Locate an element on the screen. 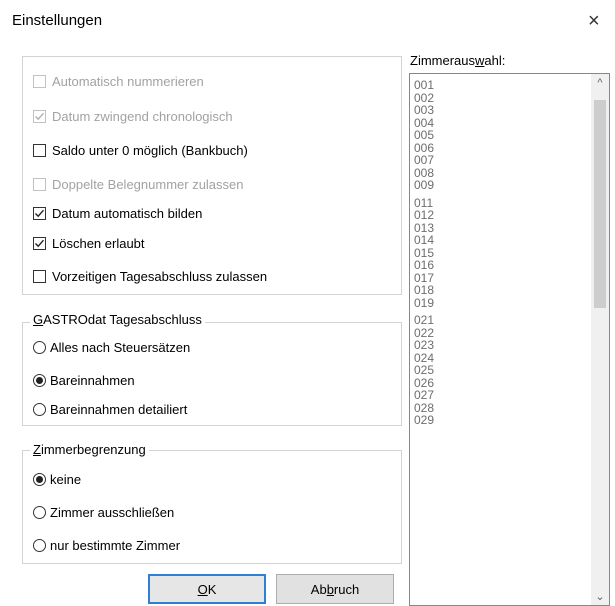 The width and height of the screenshot is (615, 606). option-label: Automatisch nummerieren is located at coordinates (128, 81).